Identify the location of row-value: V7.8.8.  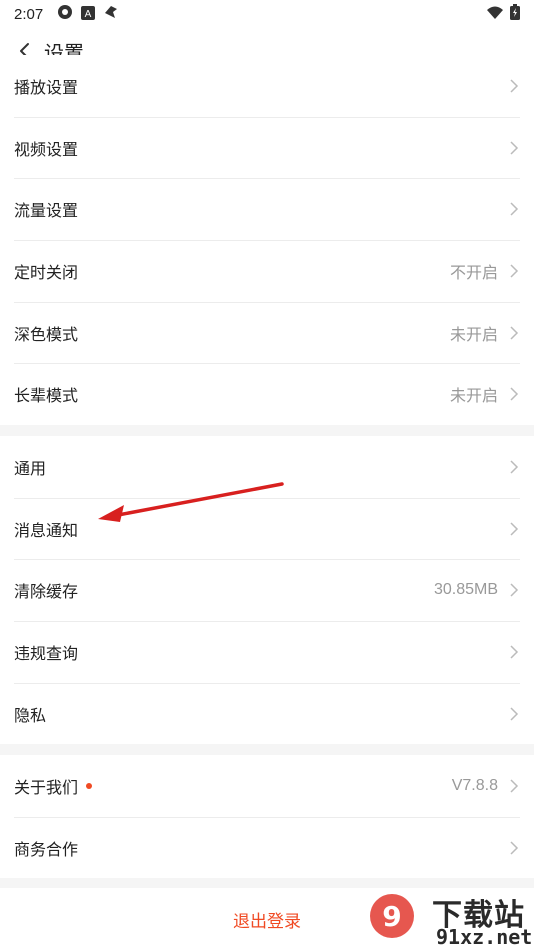
(474, 785).